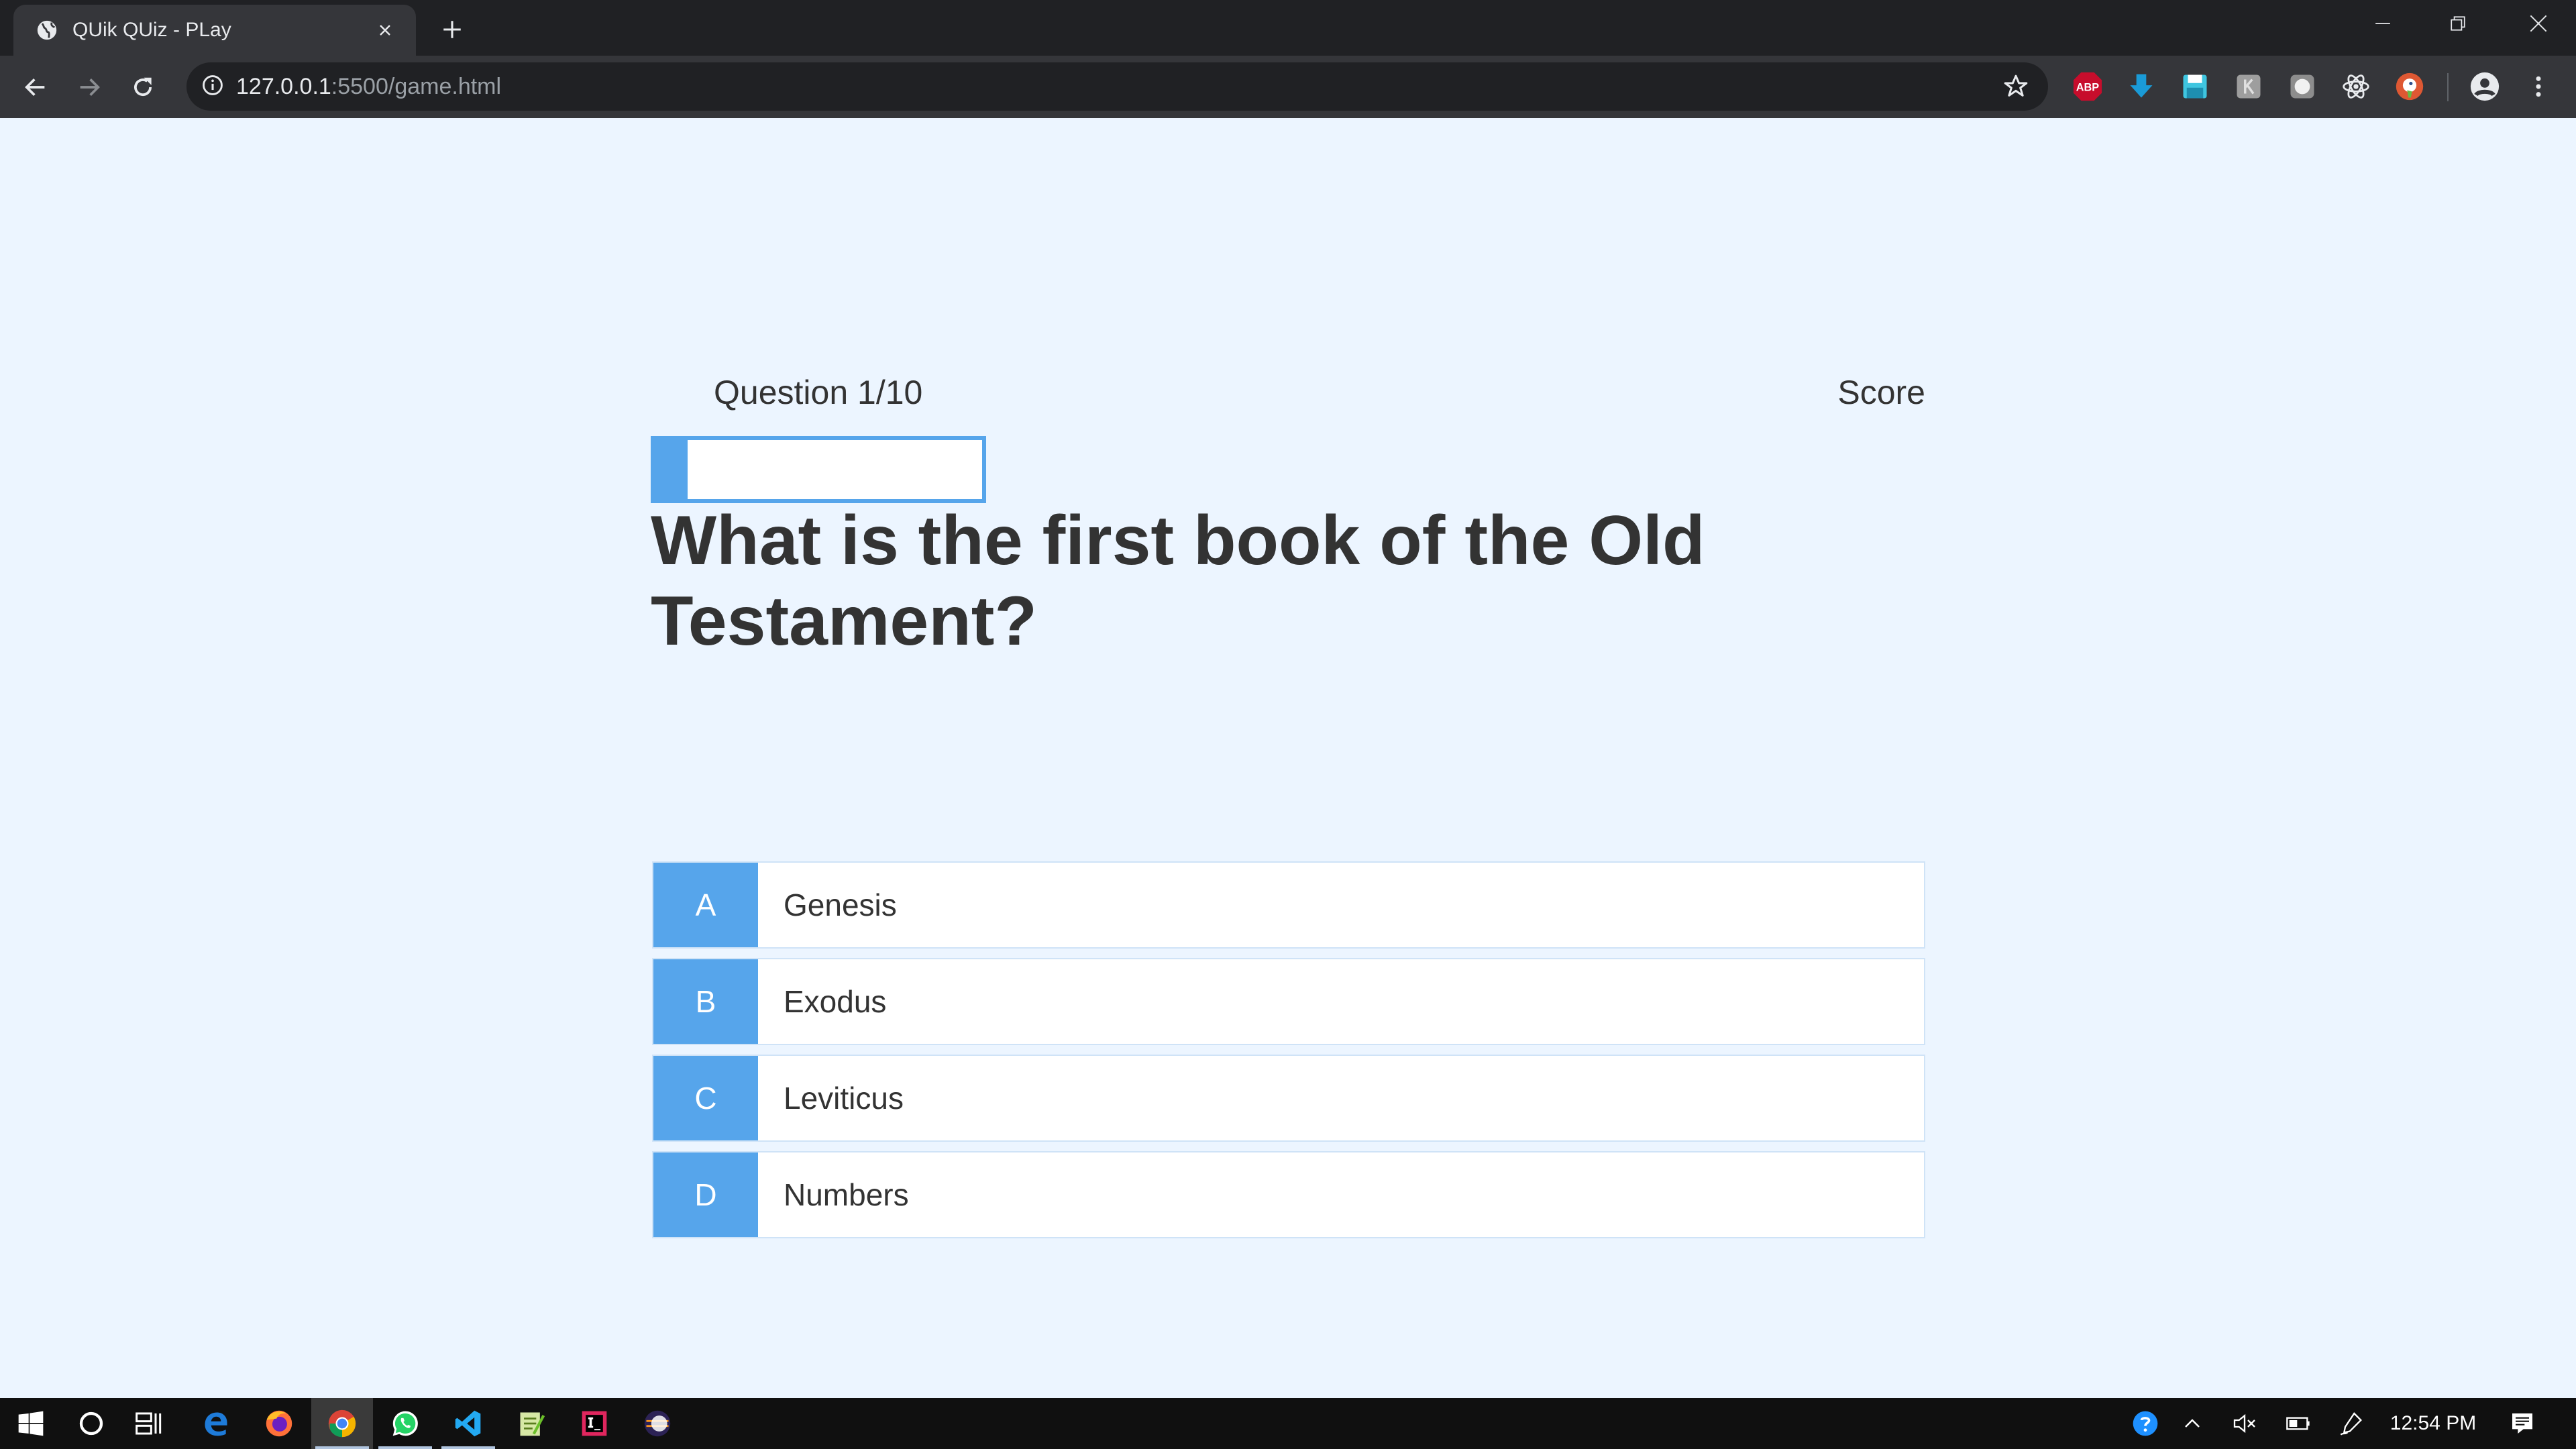 This screenshot has height=1449, width=2576. Describe the element at coordinates (212, 87) in the screenshot. I see `info-icon` at that location.